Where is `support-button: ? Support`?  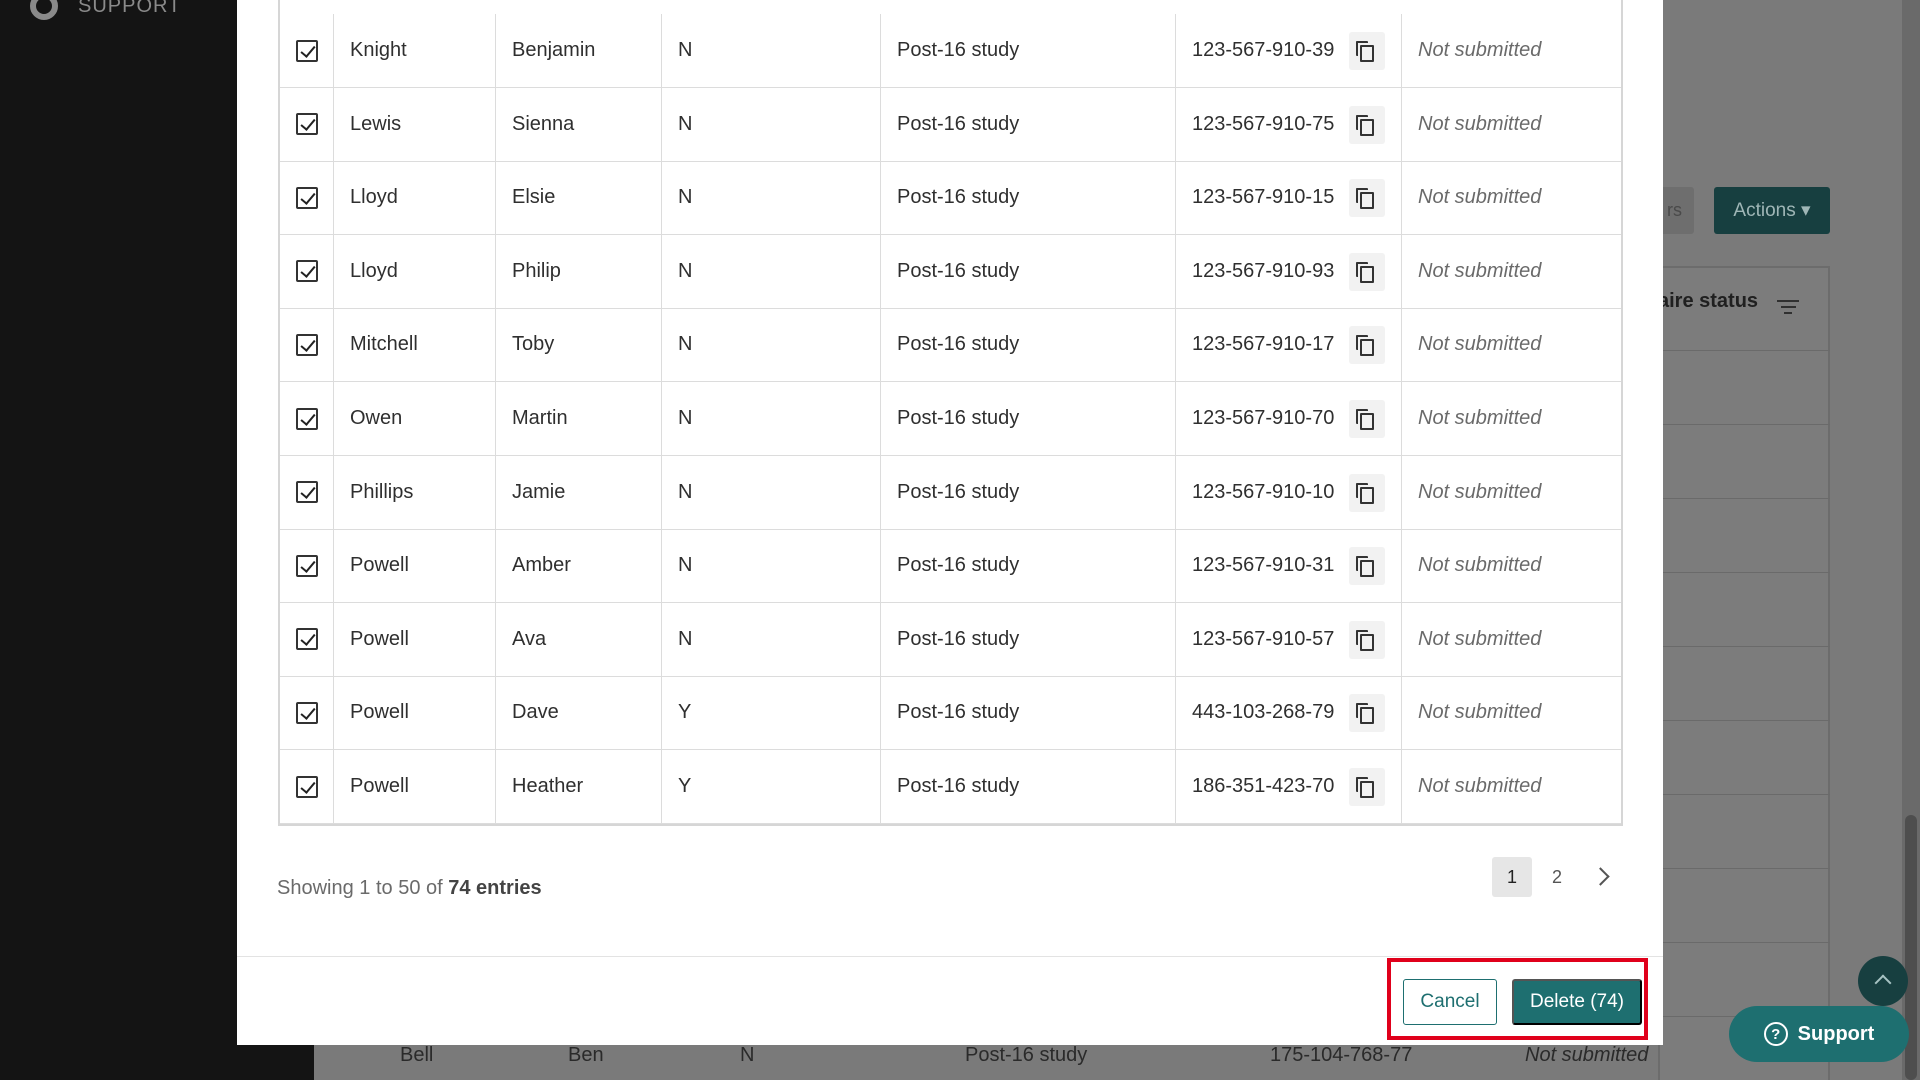 support-button: ? Support is located at coordinates (1819, 1034).